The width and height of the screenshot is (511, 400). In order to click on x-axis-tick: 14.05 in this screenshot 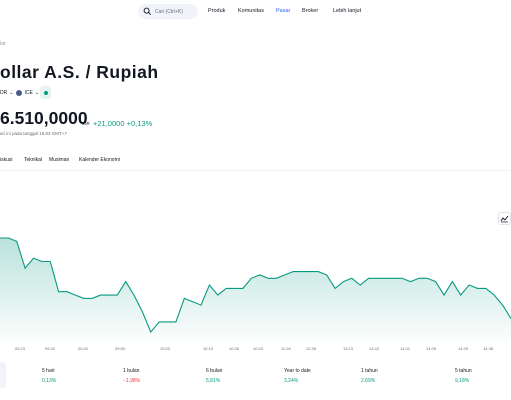, I will do `click(431, 348)`.